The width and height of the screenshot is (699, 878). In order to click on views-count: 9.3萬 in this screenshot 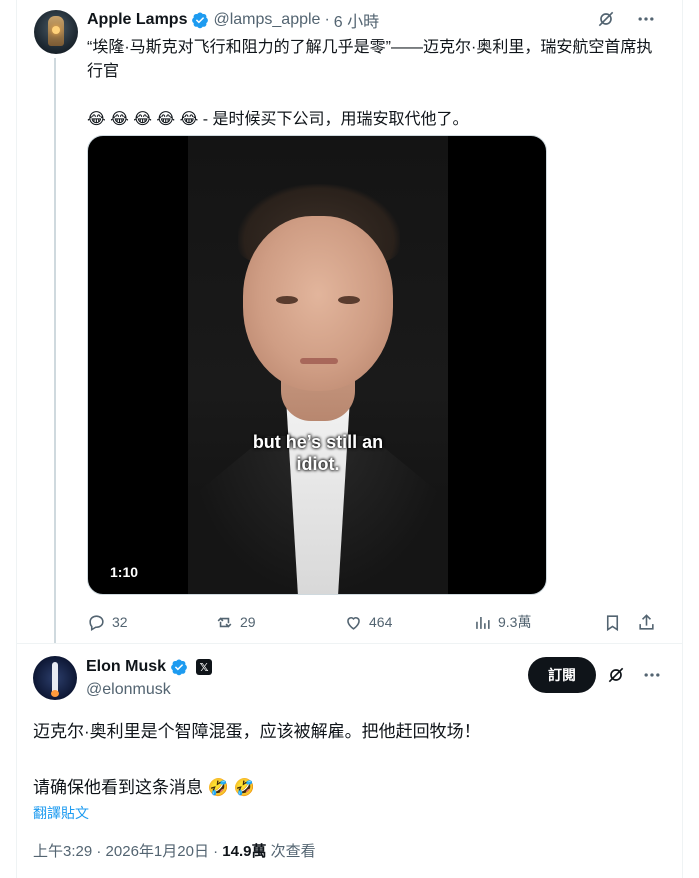, I will do `click(515, 622)`.